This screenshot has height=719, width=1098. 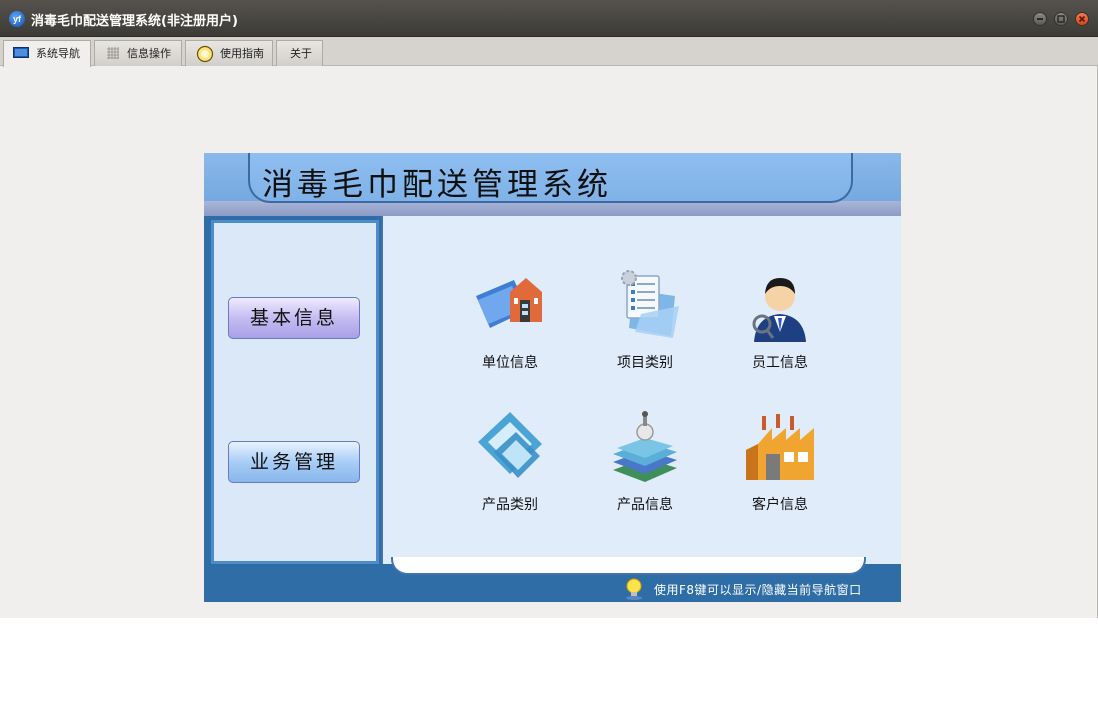 I want to click on module-label: 单位信息, so click(x=510, y=363).